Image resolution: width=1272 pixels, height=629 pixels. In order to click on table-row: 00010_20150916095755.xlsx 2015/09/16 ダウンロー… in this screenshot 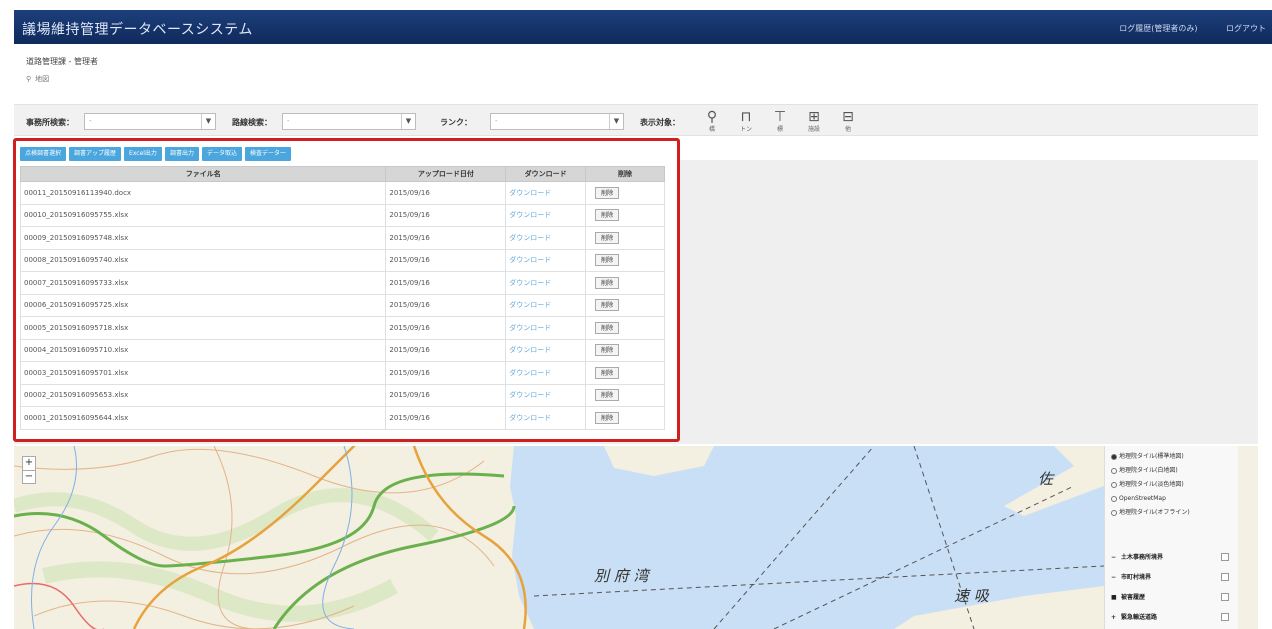, I will do `click(342, 215)`.